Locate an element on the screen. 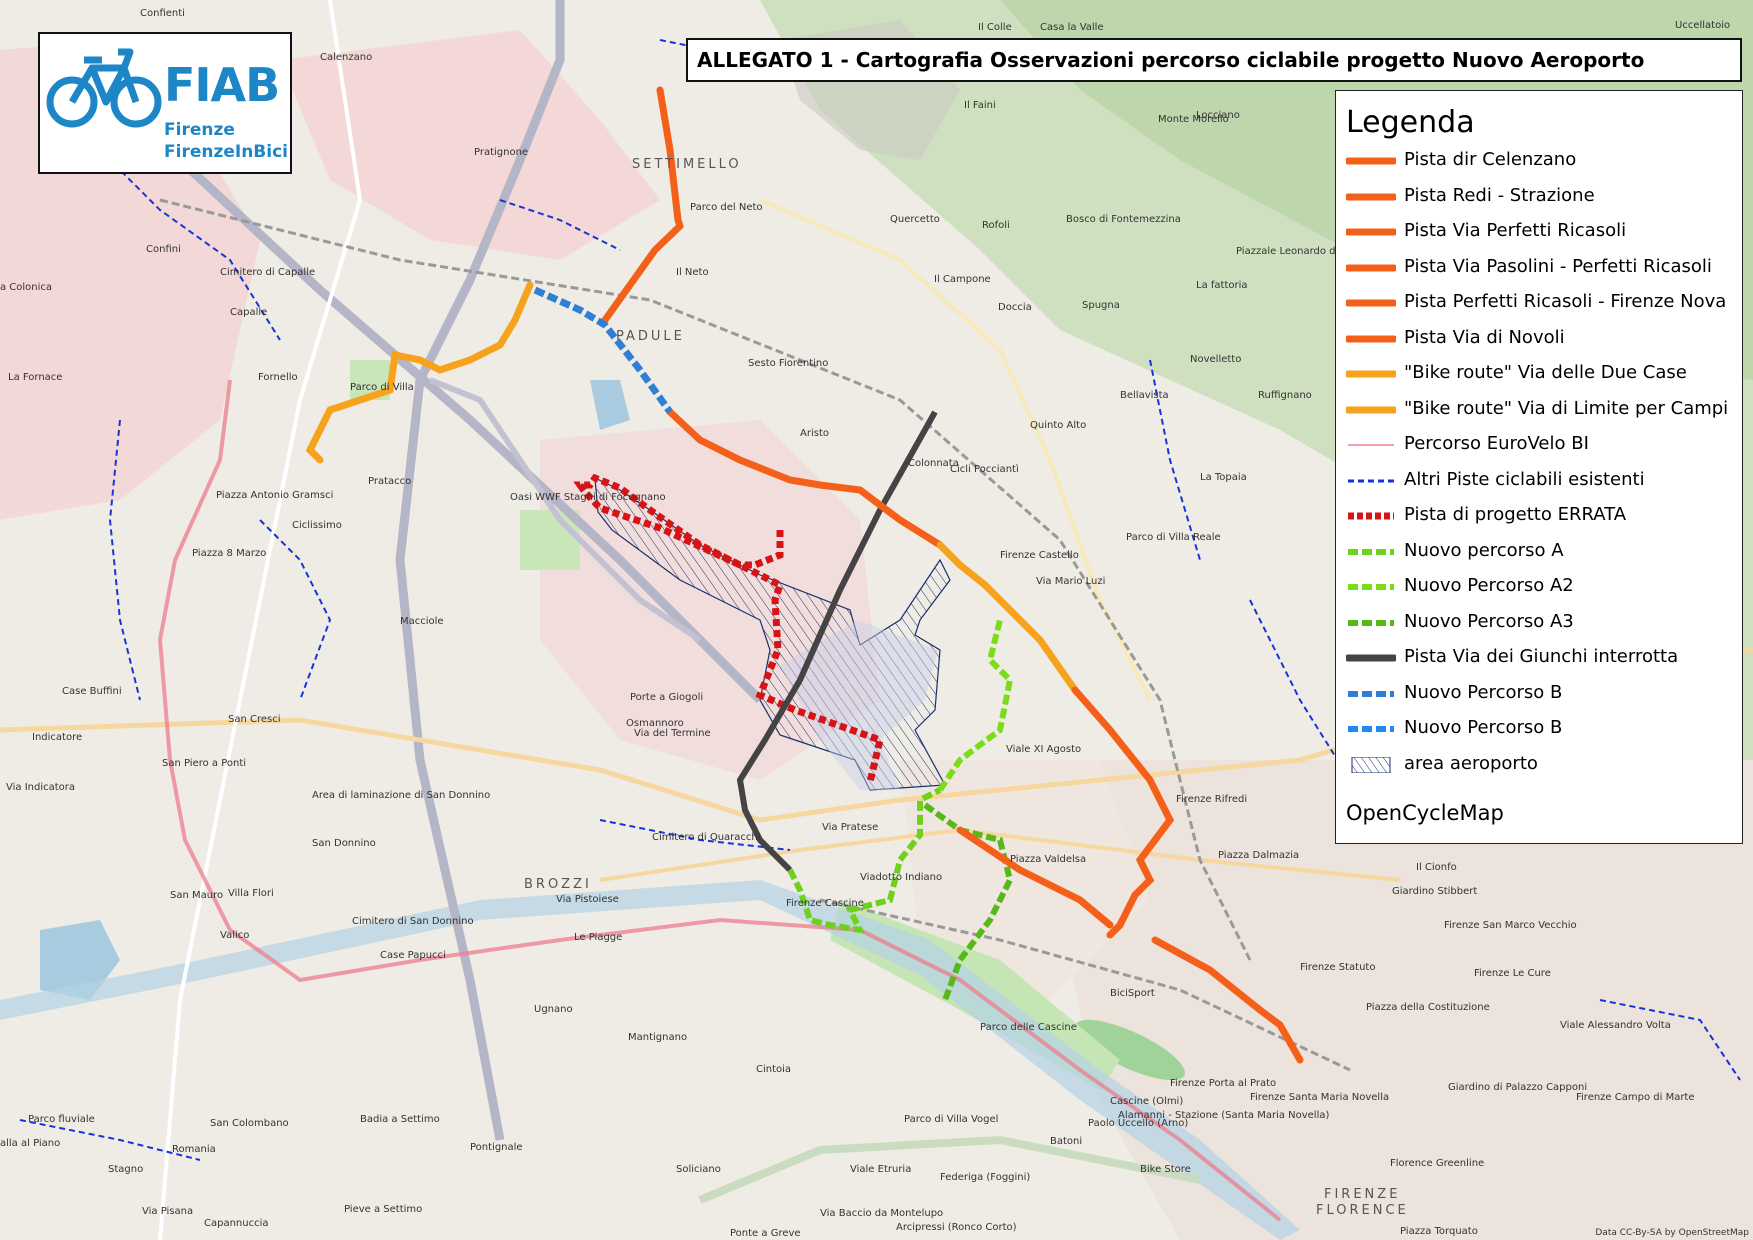  legend-item: Percorso EuroVelo BI is located at coordinates (1542, 444).